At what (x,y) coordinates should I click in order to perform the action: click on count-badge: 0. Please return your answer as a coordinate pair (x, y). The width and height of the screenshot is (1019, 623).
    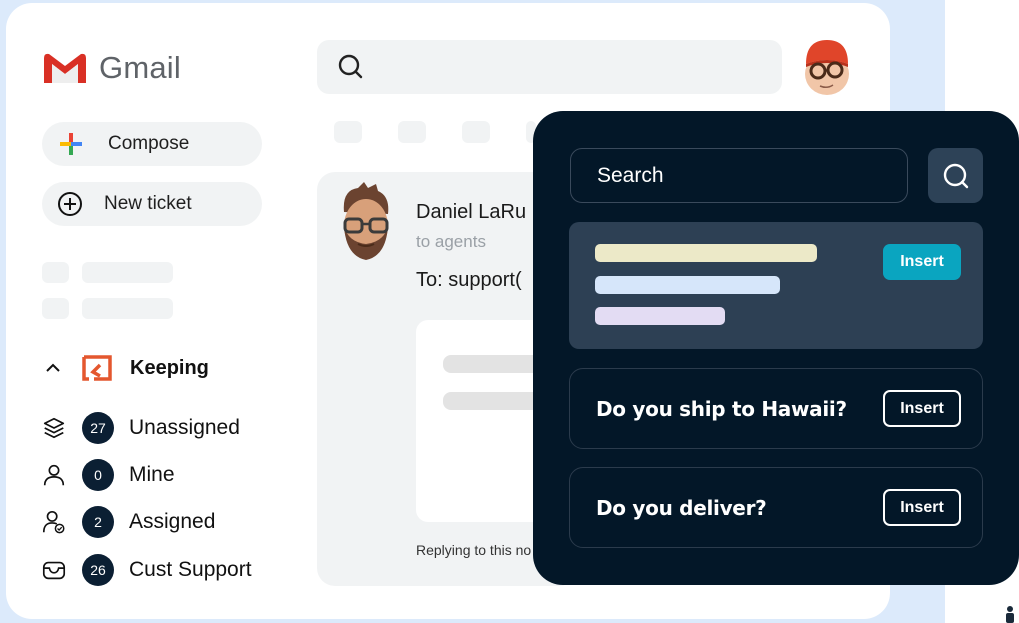
    Looking at the image, I should click on (98, 475).